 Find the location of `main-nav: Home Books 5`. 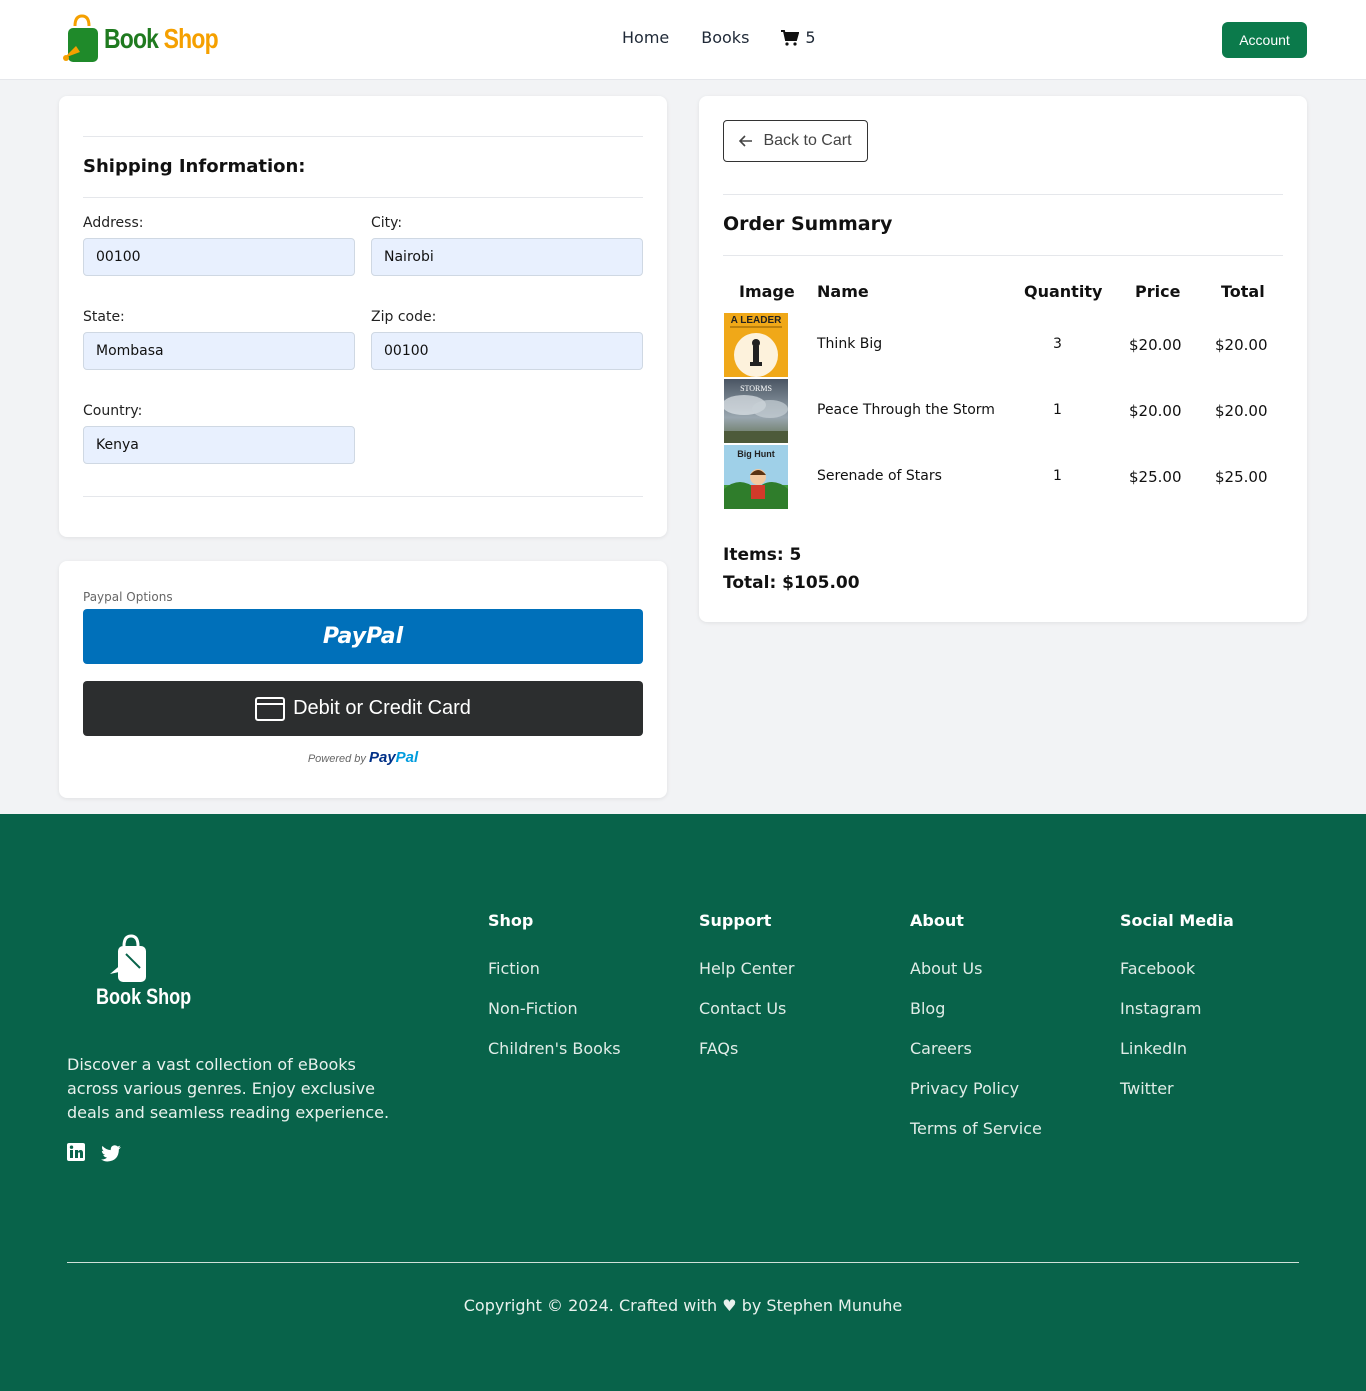

main-nav: Home Books 5 is located at coordinates (719, 37).